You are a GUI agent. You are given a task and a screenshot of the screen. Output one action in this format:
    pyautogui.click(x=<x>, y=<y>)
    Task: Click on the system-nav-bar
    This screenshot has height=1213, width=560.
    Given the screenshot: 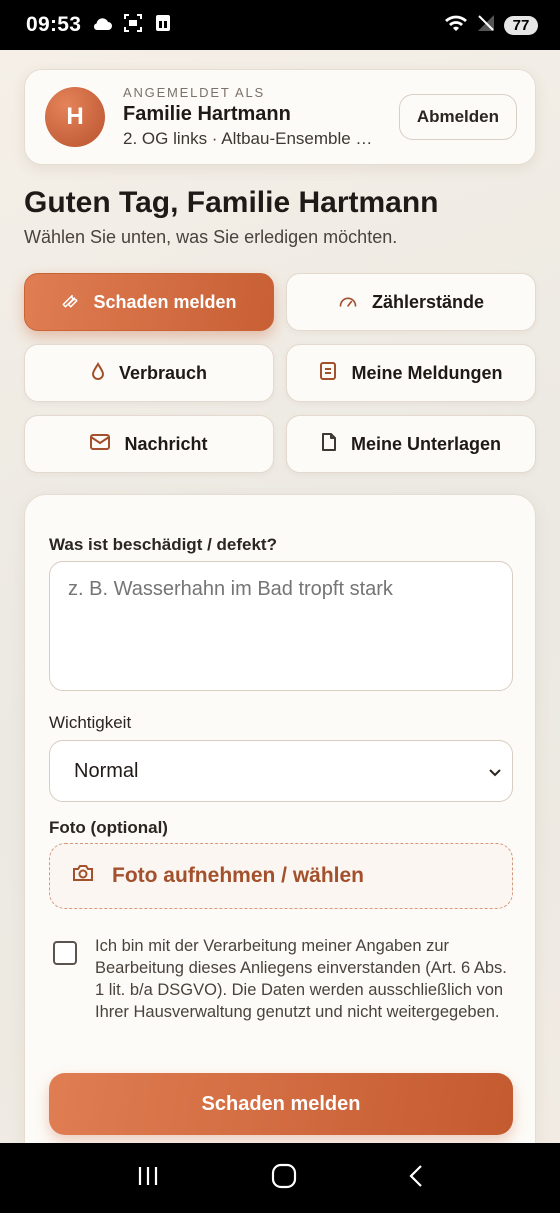 What is the action you would take?
    pyautogui.click(x=280, y=1178)
    